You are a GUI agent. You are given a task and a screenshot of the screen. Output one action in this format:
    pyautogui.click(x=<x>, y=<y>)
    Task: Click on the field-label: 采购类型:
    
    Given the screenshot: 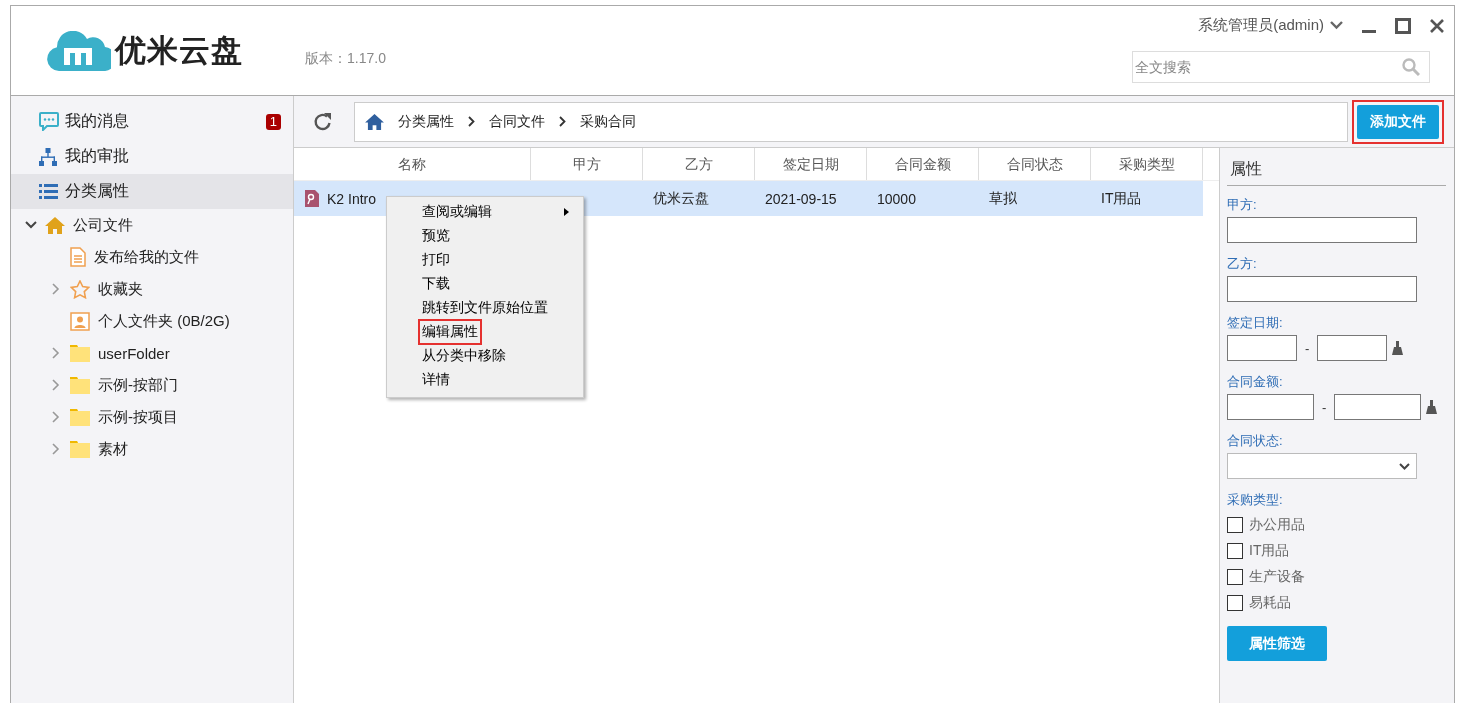 What is the action you would take?
    pyautogui.click(x=1255, y=500)
    